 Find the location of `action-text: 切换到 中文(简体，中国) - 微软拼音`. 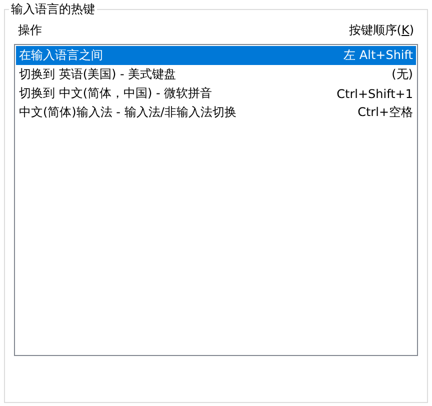

action-text: 切换到 中文(简体，中国) - 微软拼音 is located at coordinates (115, 93).